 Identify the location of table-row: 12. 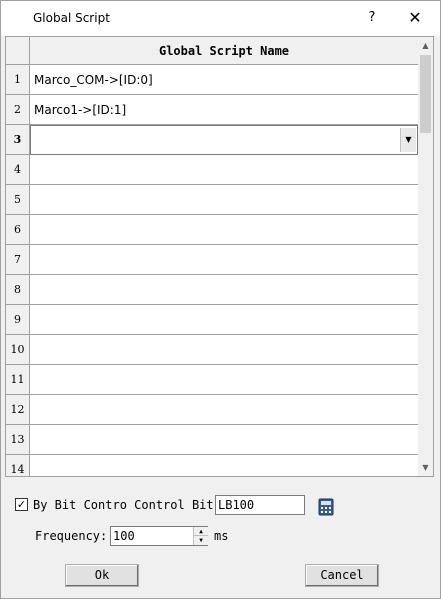
(212, 410).